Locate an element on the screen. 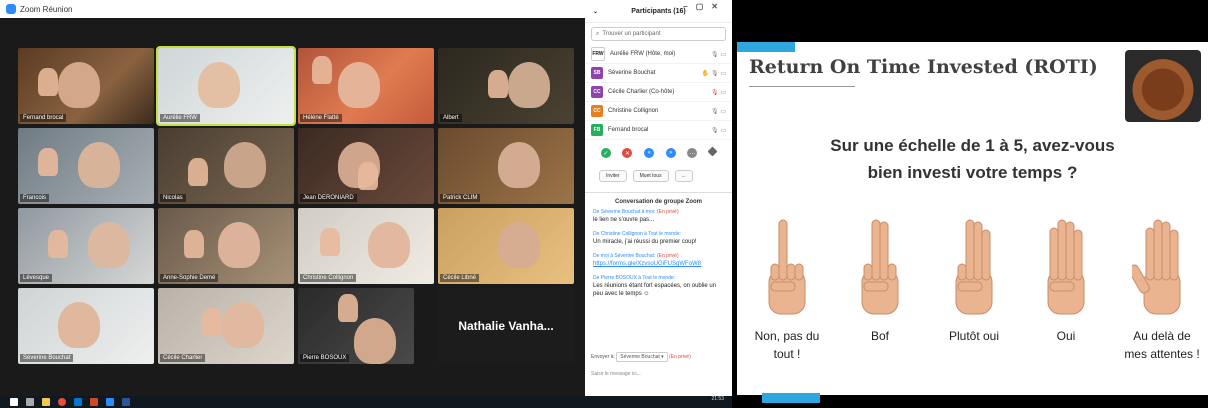  mute-all-button: Muet tous is located at coordinates (650, 176).